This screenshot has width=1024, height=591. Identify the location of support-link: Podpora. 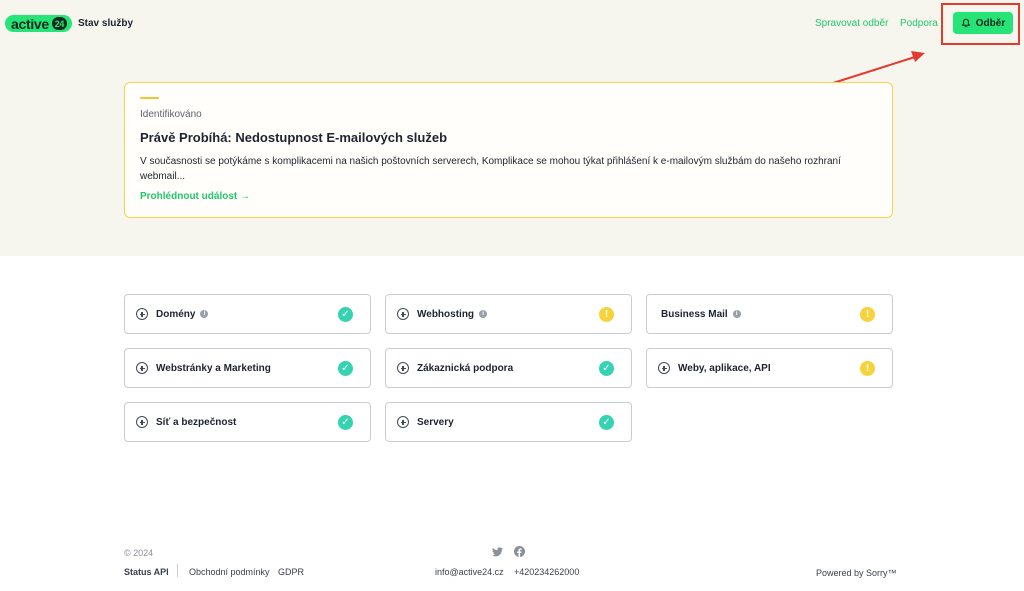
(919, 23).